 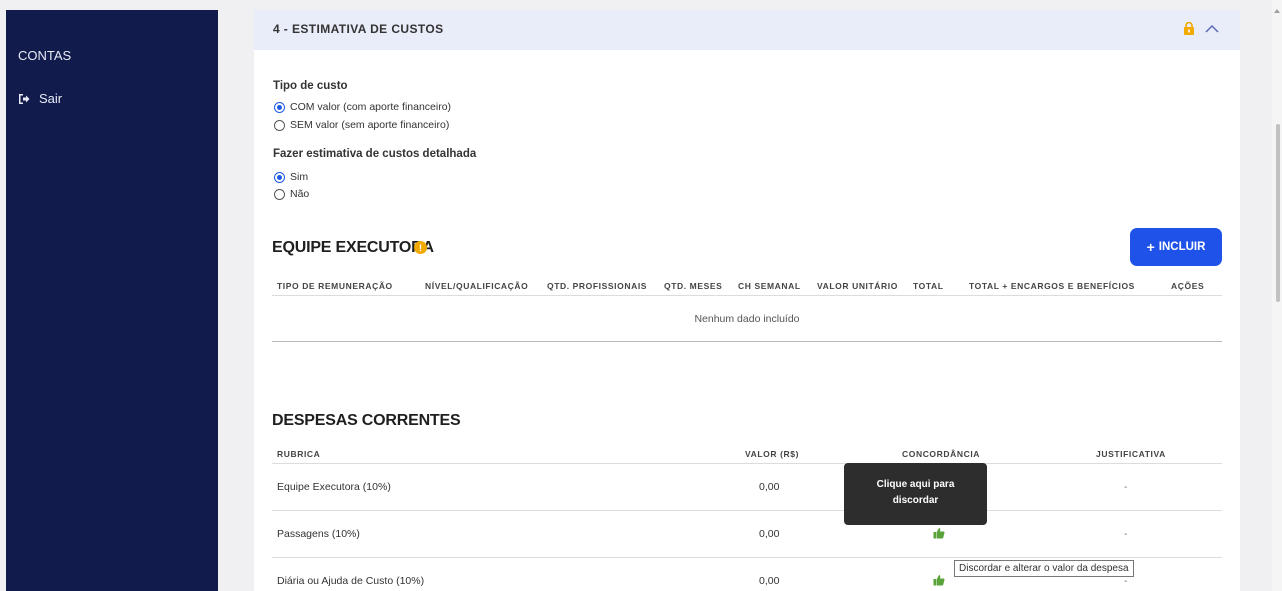 I want to click on column-header: VALOR UNITÁRIO, so click(x=857, y=286).